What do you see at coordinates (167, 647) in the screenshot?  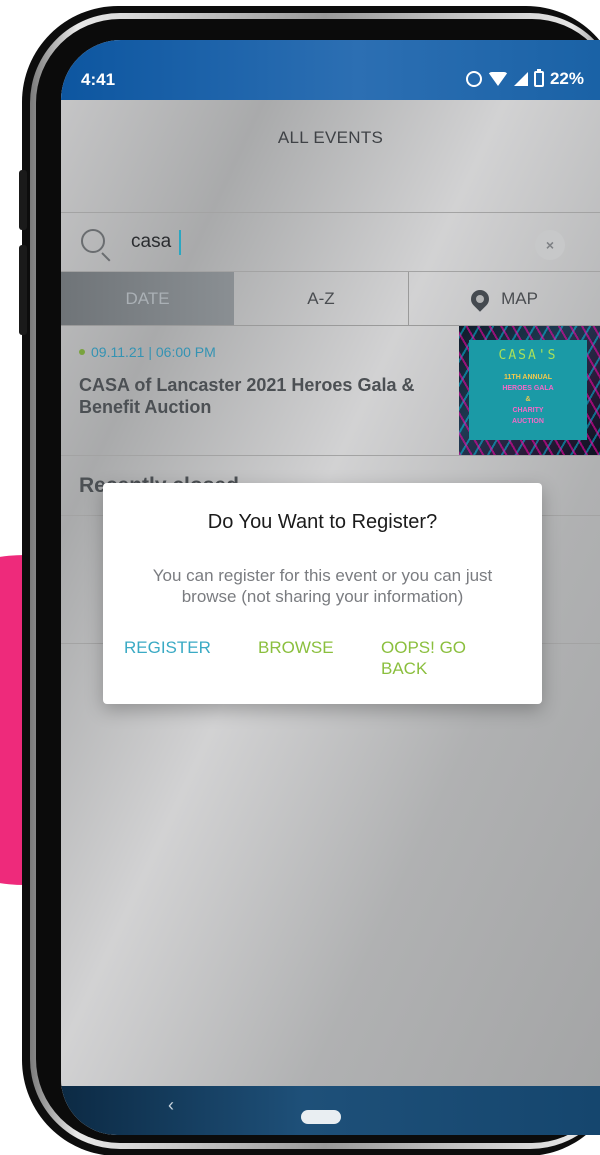 I see `register-button: REGISTER` at bounding box center [167, 647].